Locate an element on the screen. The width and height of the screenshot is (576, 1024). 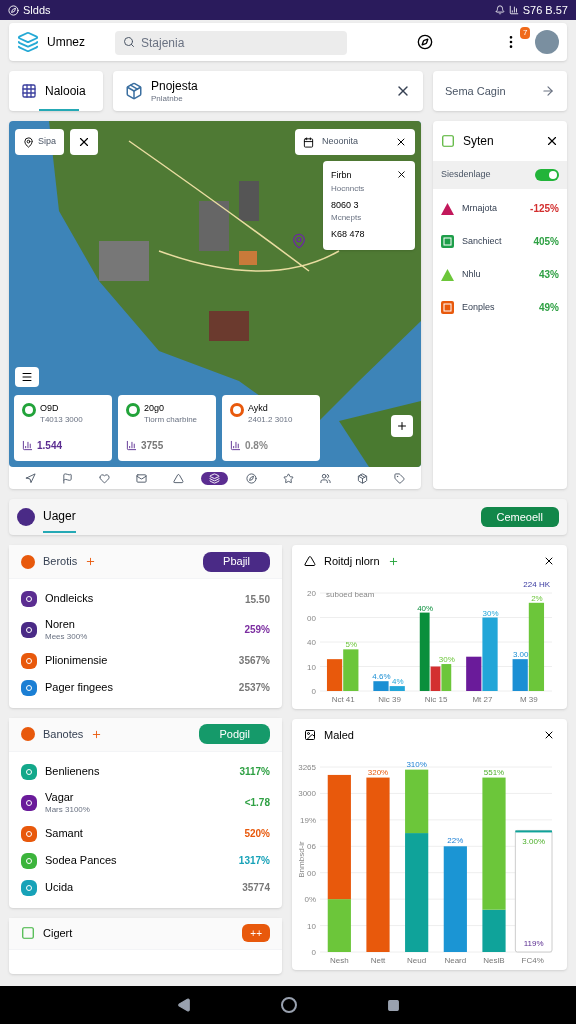
pin-icon is located at coordinates (28, 142).